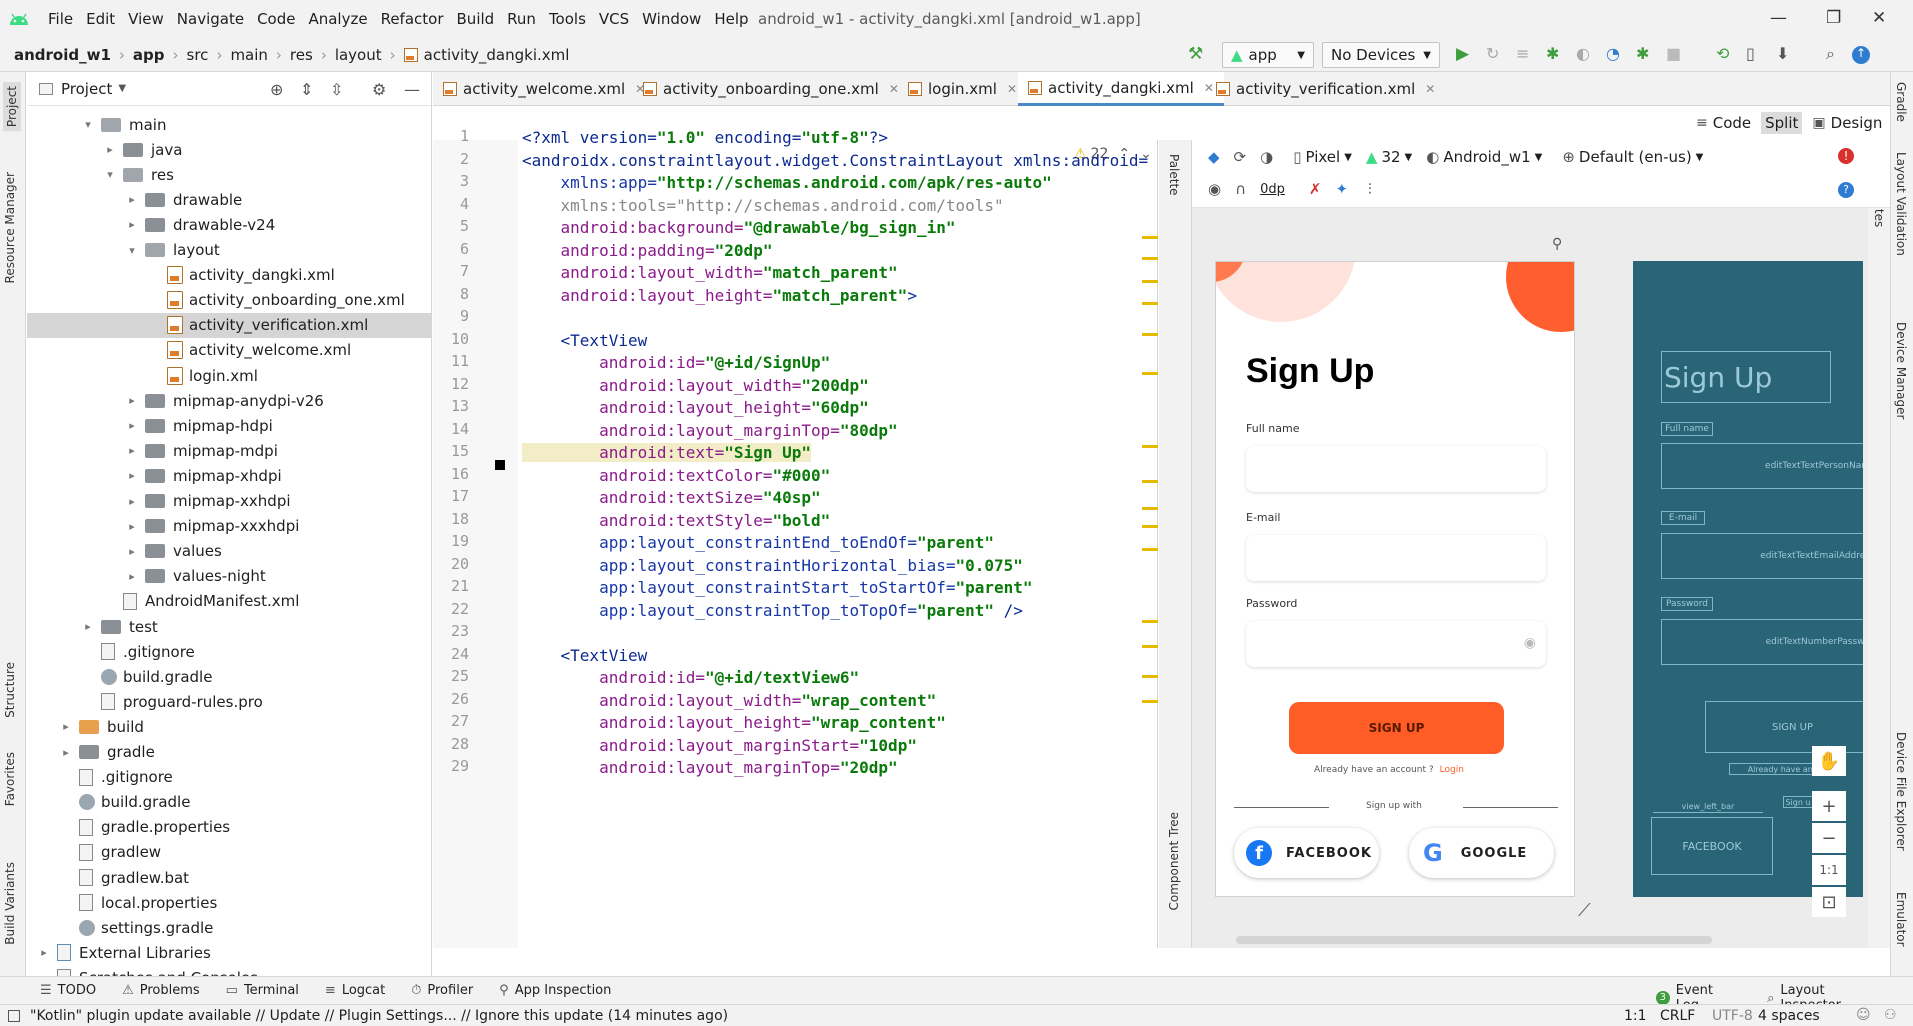 The height and width of the screenshot is (1026, 1913). Describe the element at coordinates (134, 199) in the screenshot. I see `tree-item: ▸ drawable` at that location.